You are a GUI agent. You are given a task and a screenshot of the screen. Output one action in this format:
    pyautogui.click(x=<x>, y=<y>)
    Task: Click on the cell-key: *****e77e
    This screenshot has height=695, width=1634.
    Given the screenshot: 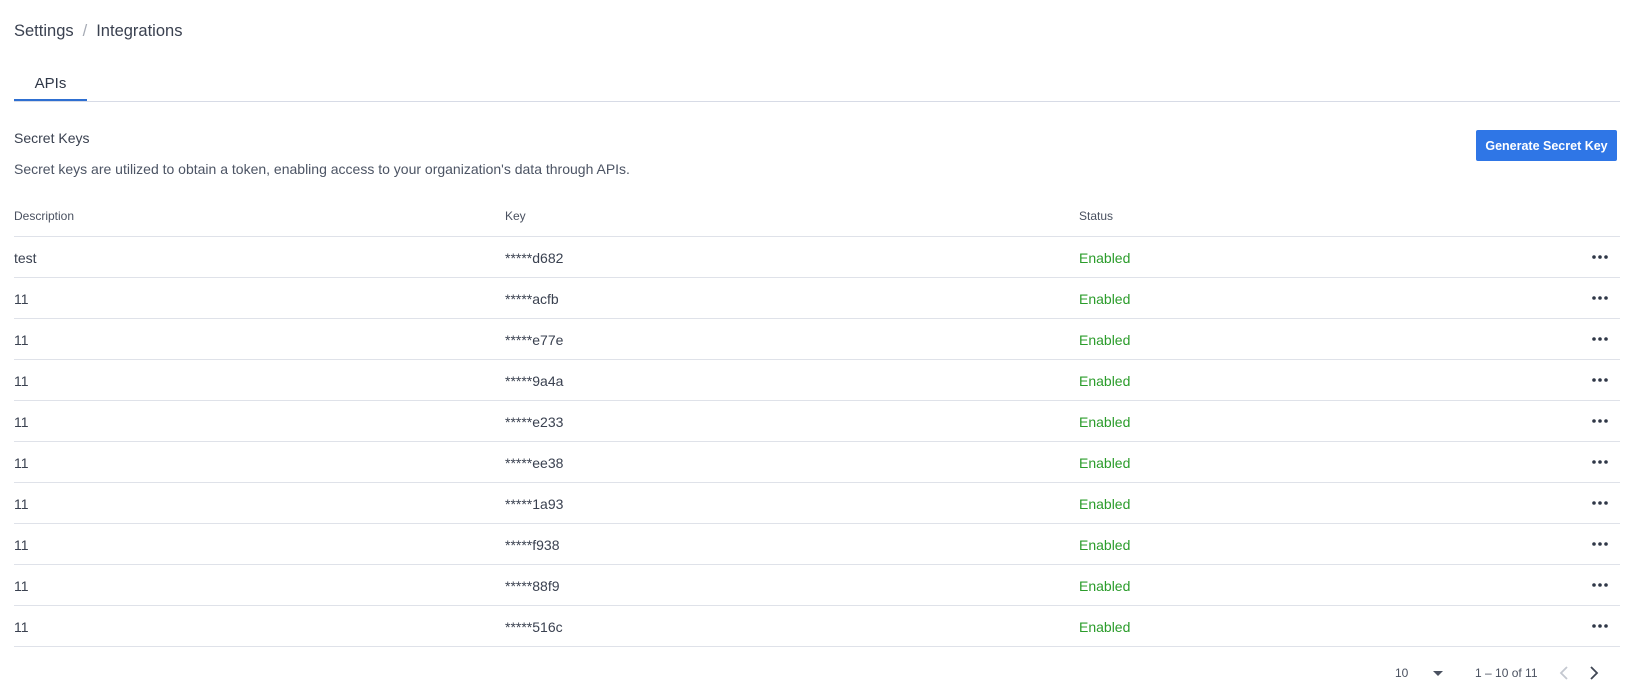 What is the action you would take?
    pyautogui.click(x=534, y=340)
    